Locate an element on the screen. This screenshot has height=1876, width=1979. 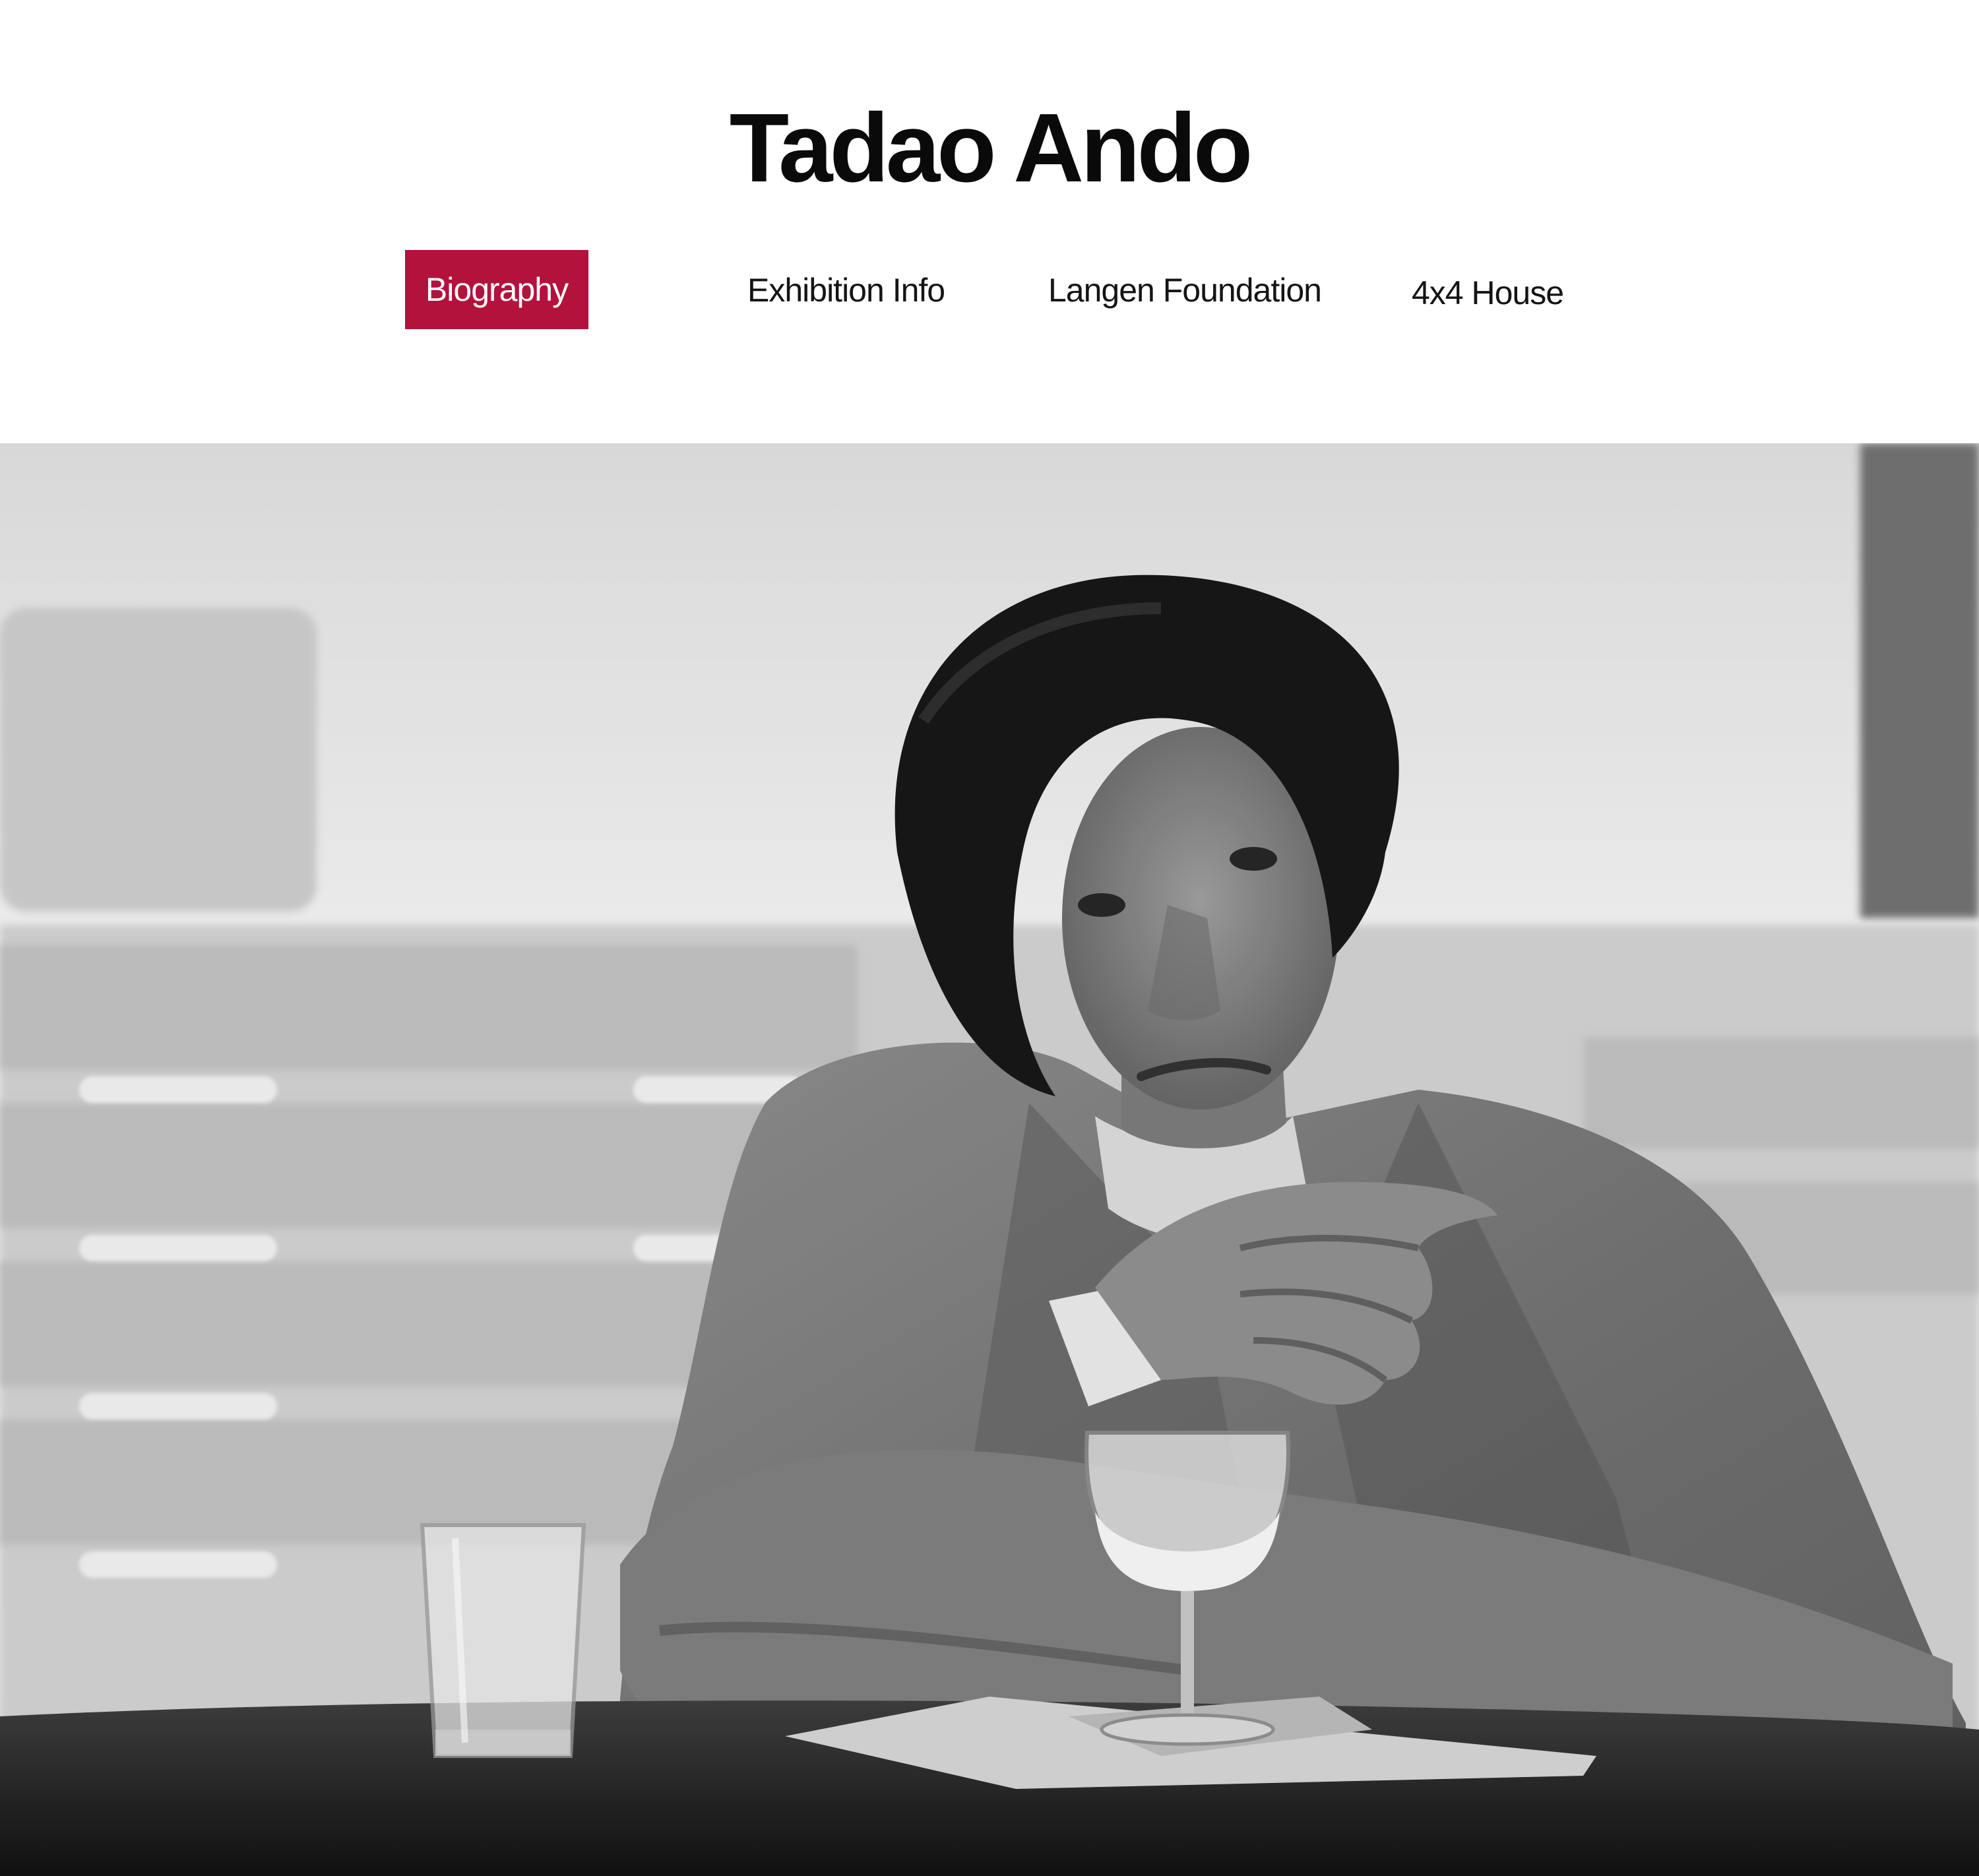
page-title: Tadao Ando is located at coordinates (991, 148).